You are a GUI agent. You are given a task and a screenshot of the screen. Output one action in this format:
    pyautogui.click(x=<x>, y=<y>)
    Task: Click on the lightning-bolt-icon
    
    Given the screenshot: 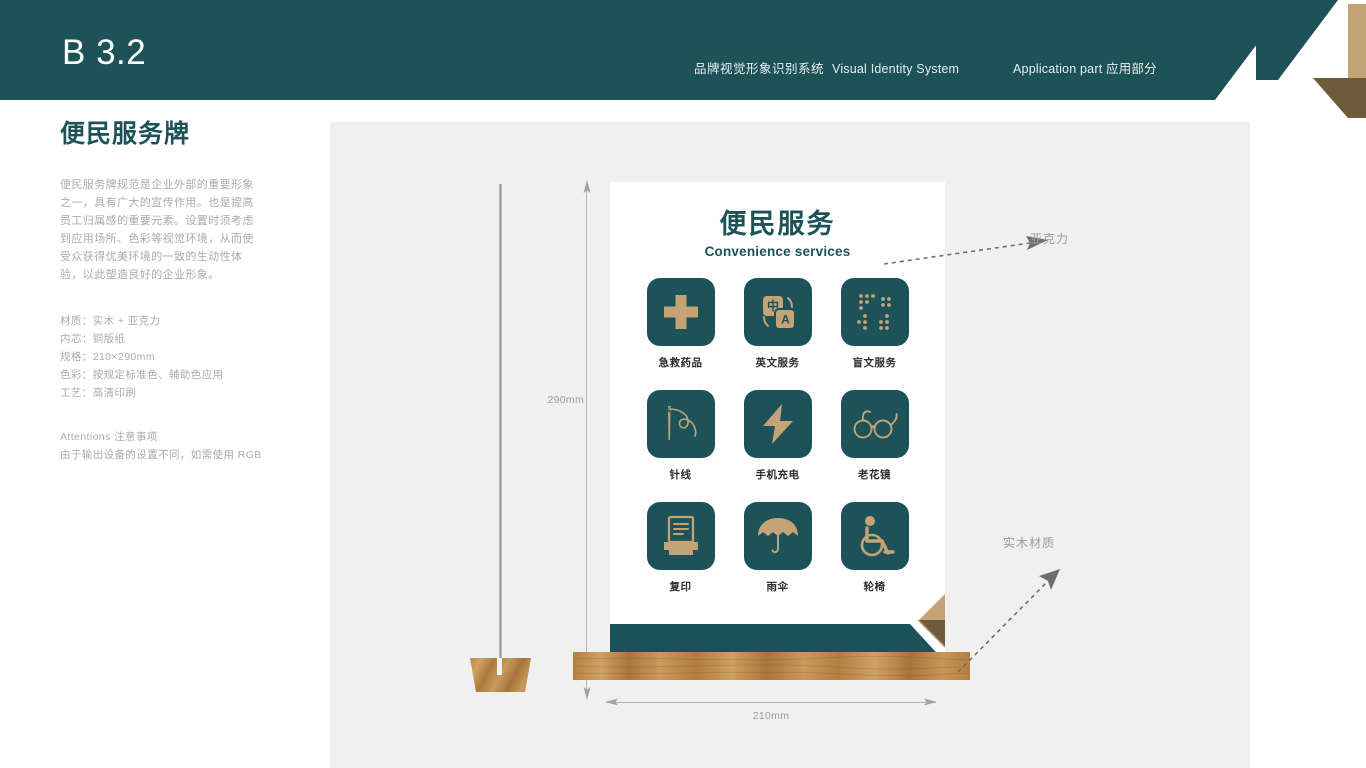 What is the action you would take?
    pyautogui.click(x=777, y=424)
    